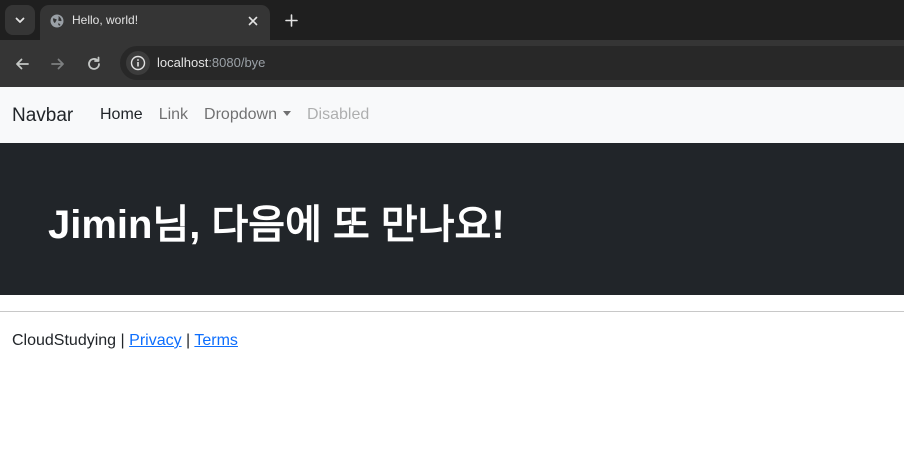 This screenshot has height=472, width=904. What do you see at coordinates (121, 115) in the screenshot?
I see `nav-link-home: Home` at bounding box center [121, 115].